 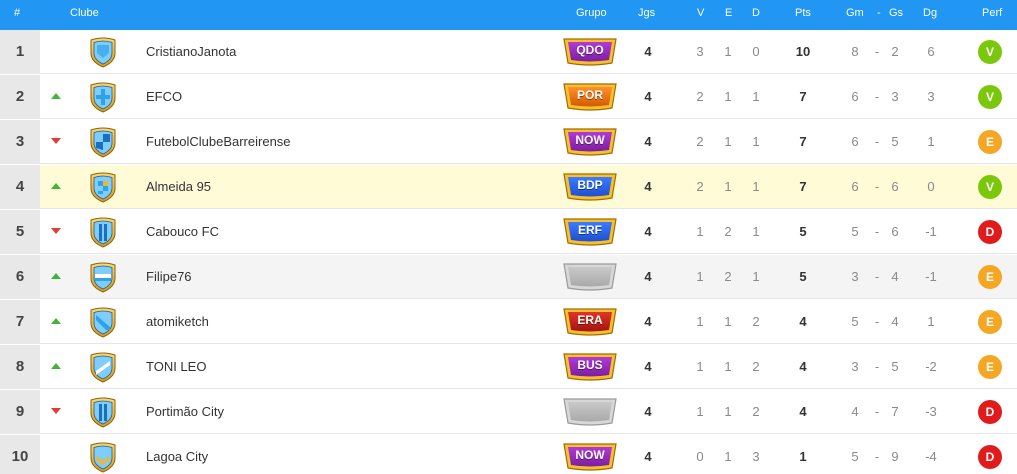 I want to click on points-value: 4, so click(x=803, y=366).